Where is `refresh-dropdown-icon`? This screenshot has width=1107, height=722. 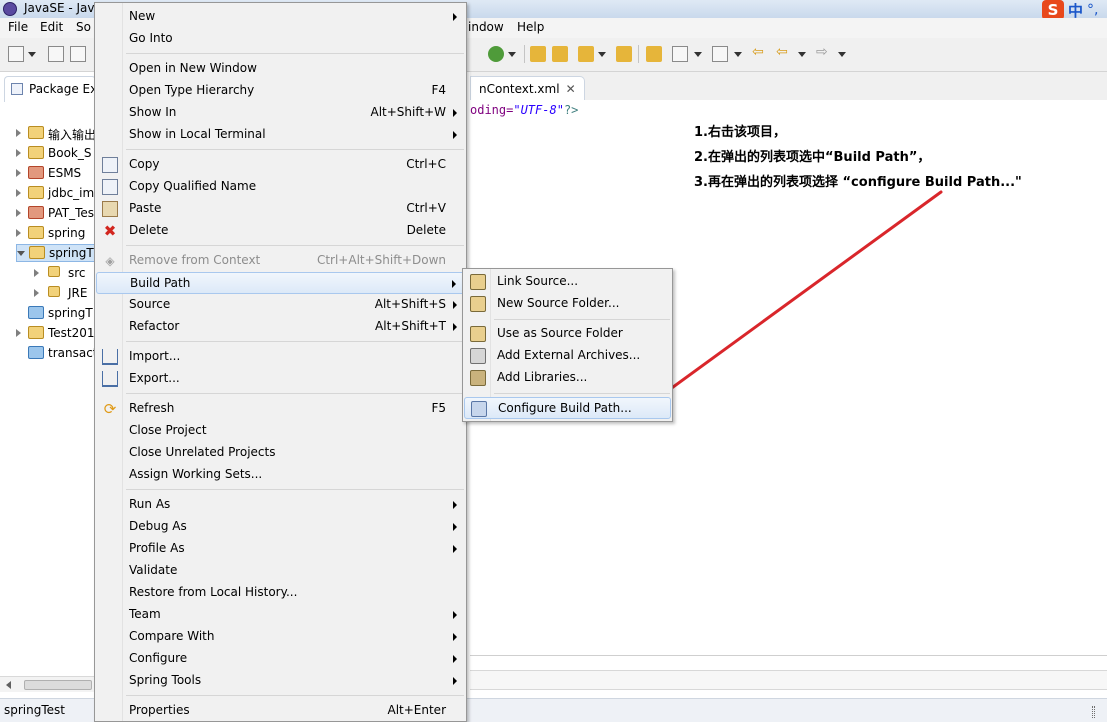 refresh-dropdown-icon is located at coordinates (512, 54).